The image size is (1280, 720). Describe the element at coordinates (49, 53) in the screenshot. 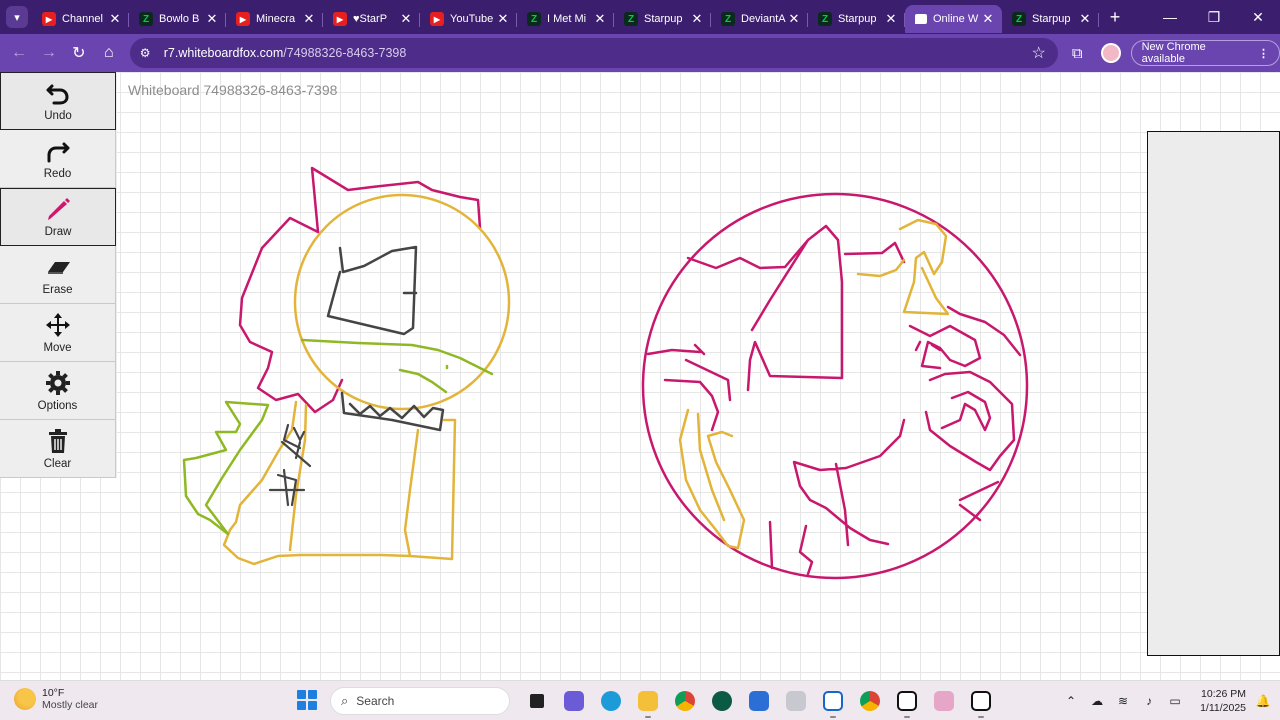

I see `forward-icon: →` at that location.